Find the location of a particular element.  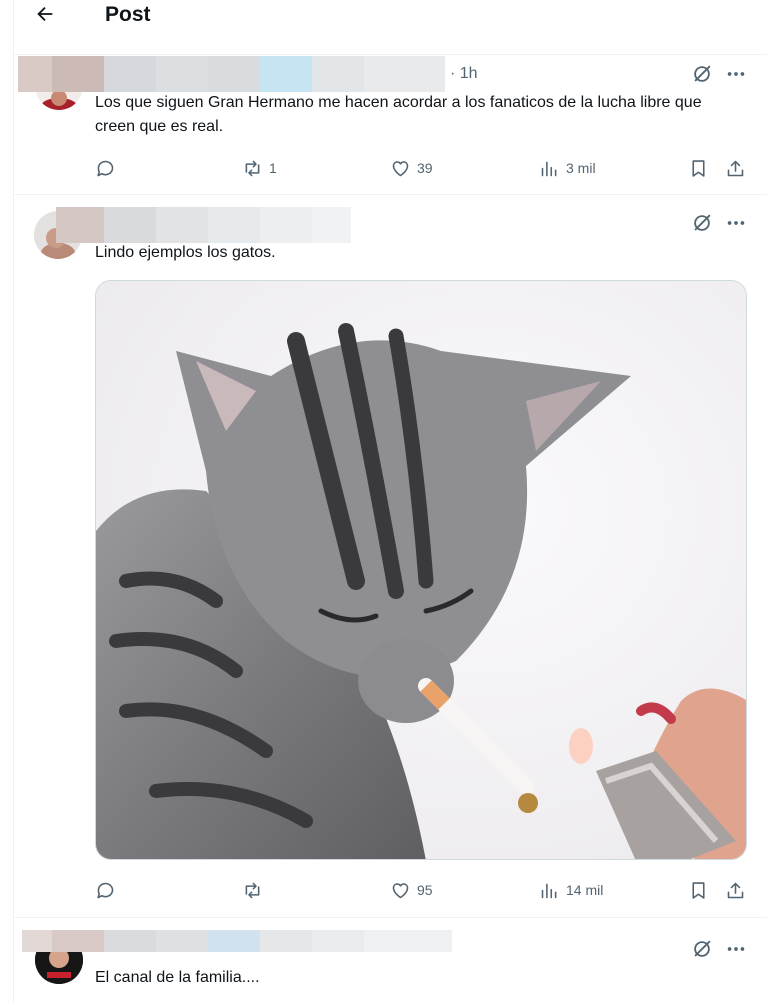

views-button: 3 mil is located at coordinates (567, 168).